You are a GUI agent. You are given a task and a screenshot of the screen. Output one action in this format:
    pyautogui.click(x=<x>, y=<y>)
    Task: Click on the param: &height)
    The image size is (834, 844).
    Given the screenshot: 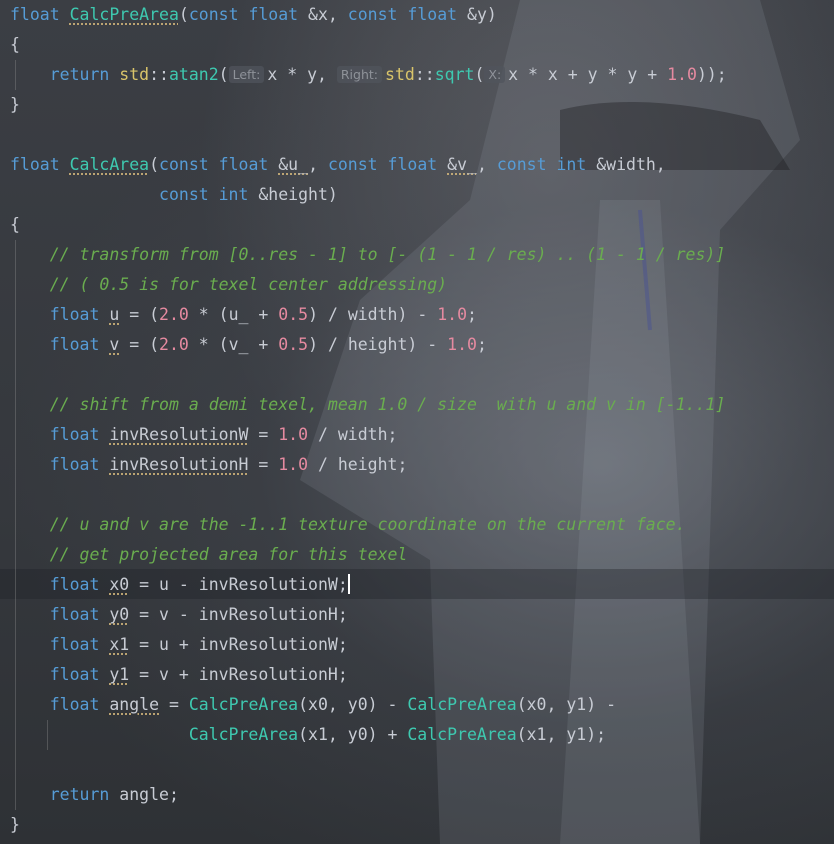 What is the action you would take?
    pyautogui.click(x=298, y=194)
    